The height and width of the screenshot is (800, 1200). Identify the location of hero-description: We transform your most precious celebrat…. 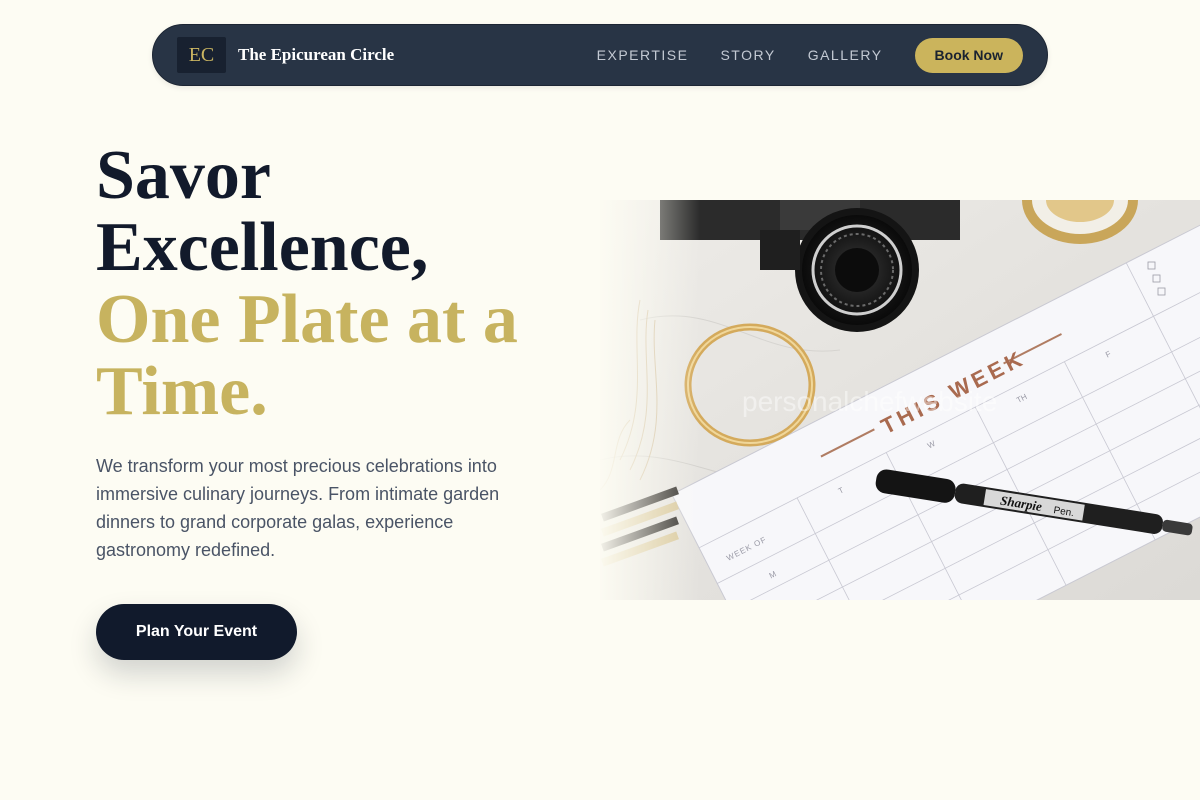
(298, 508).